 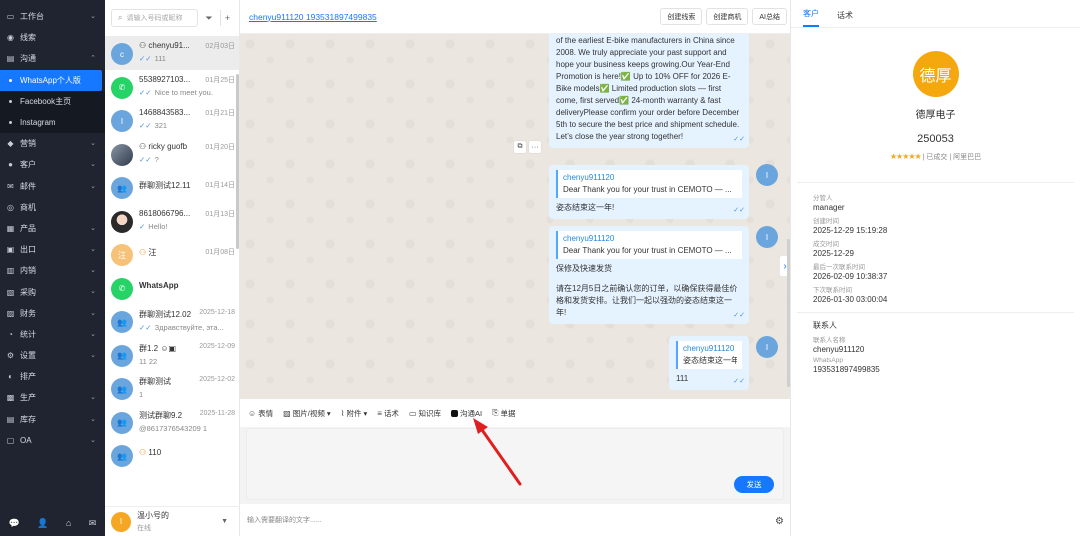 What do you see at coordinates (466, 413) in the screenshot?
I see `chat-ai-button: 沟通AI` at bounding box center [466, 413].